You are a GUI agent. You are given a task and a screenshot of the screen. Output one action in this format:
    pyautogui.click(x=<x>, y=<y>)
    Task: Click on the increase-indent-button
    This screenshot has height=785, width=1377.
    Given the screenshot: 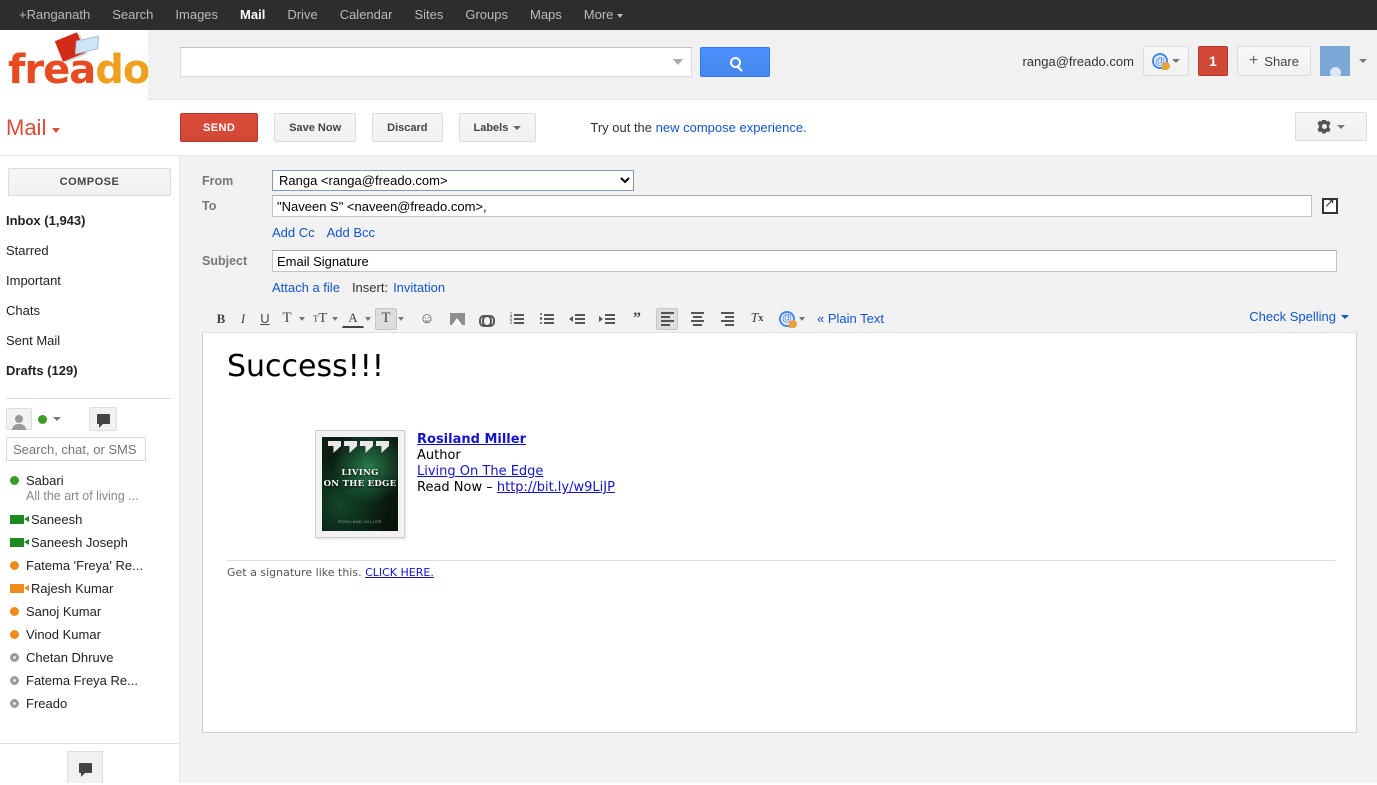 What is the action you would take?
    pyautogui.click(x=607, y=319)
    